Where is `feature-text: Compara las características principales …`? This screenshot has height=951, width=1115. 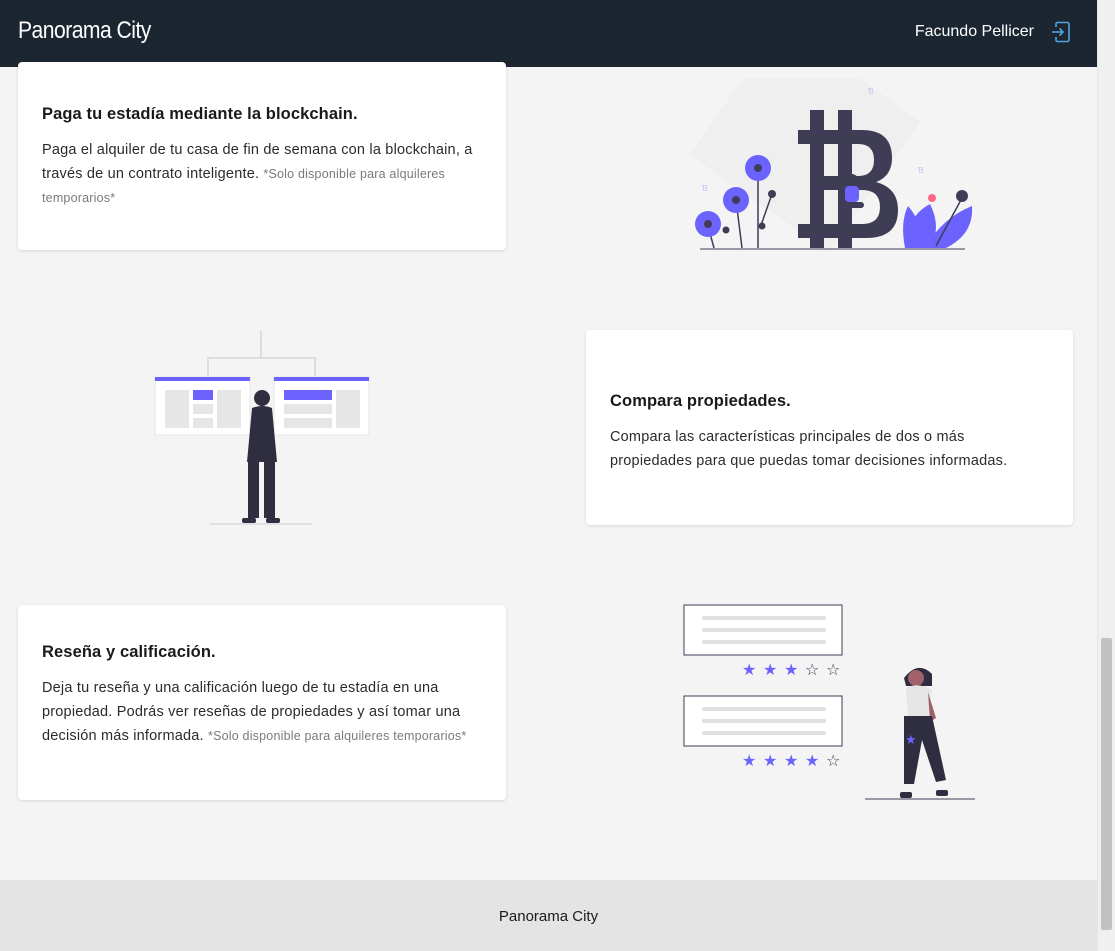
feature-text: Compara las características principales … is located at coordinates (809, 449).